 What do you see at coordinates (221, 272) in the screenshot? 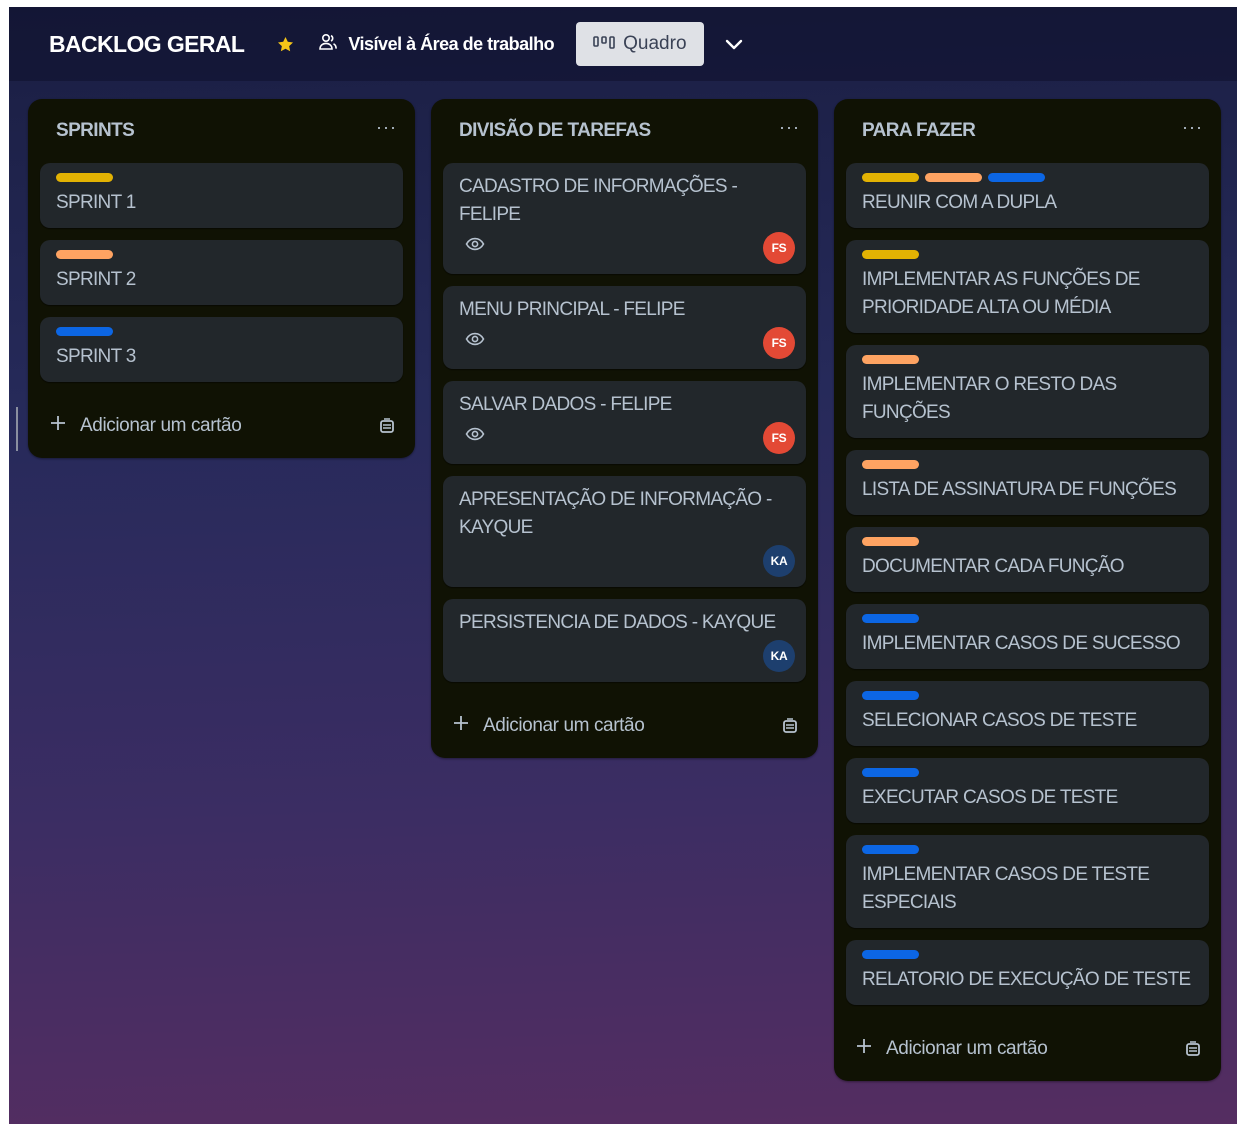
I see `card: SPRINT 2` at bounding box center [221, 272].